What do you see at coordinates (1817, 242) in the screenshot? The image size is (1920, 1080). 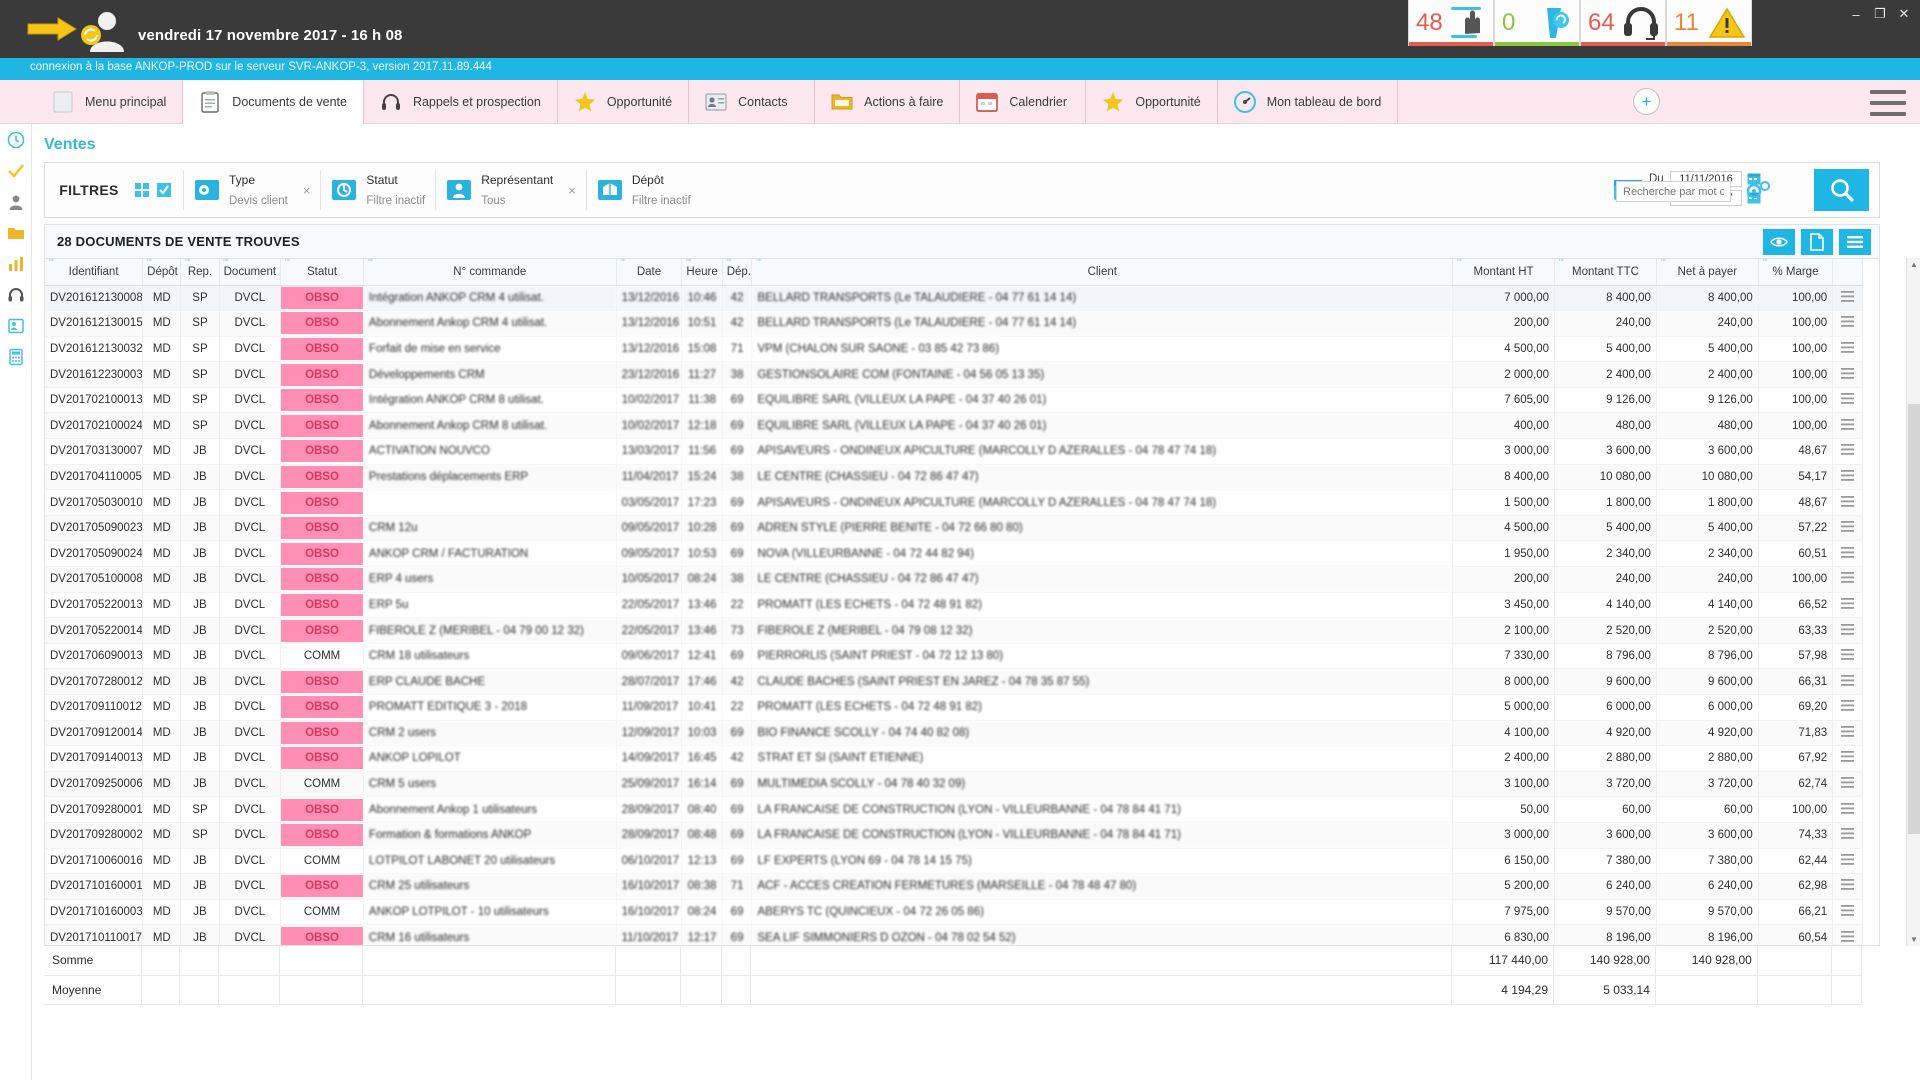 I see `export-document-button` at bounding box center [1817, 242].